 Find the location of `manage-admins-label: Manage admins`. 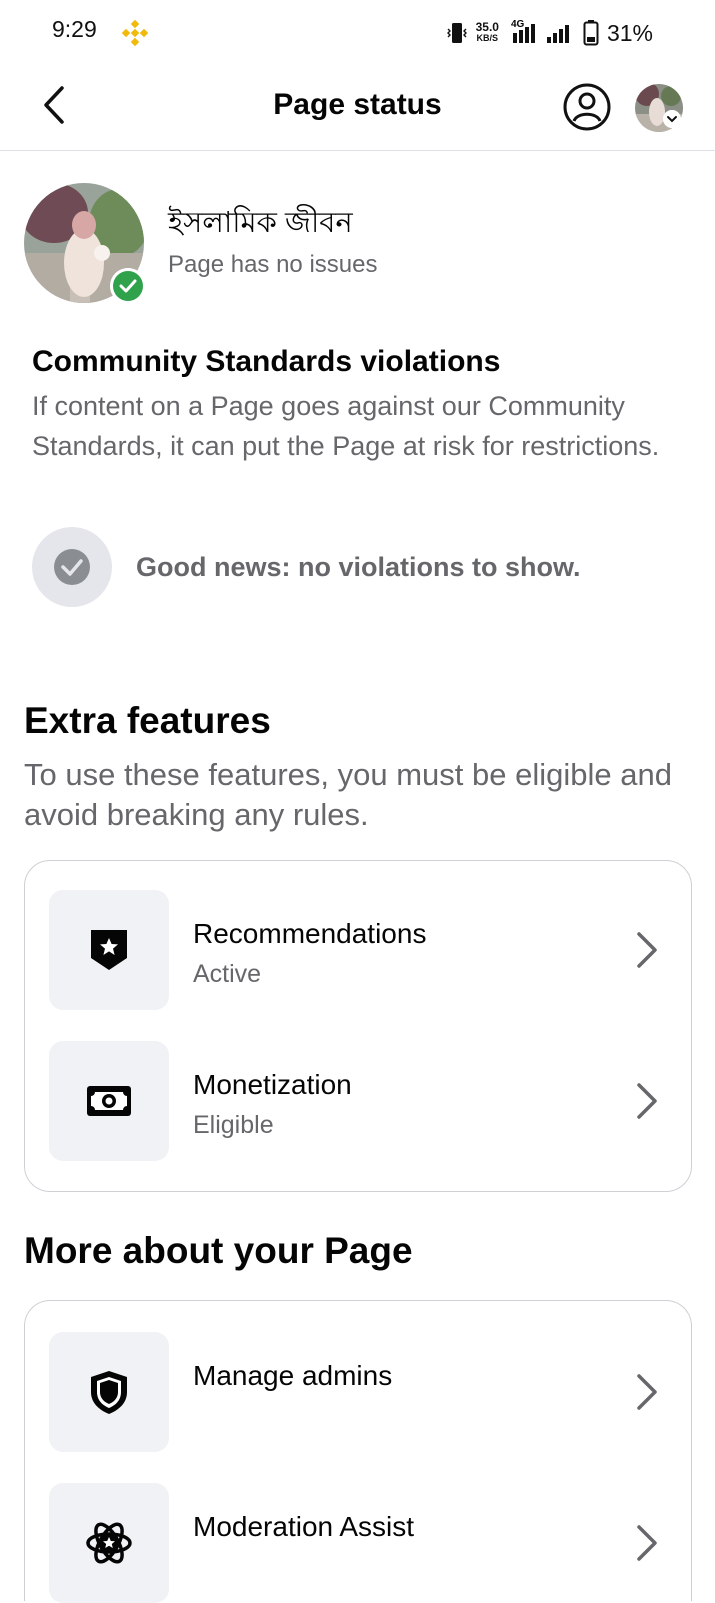

manage-admins-label: Manage admins is located at coordinates (293, 1375).